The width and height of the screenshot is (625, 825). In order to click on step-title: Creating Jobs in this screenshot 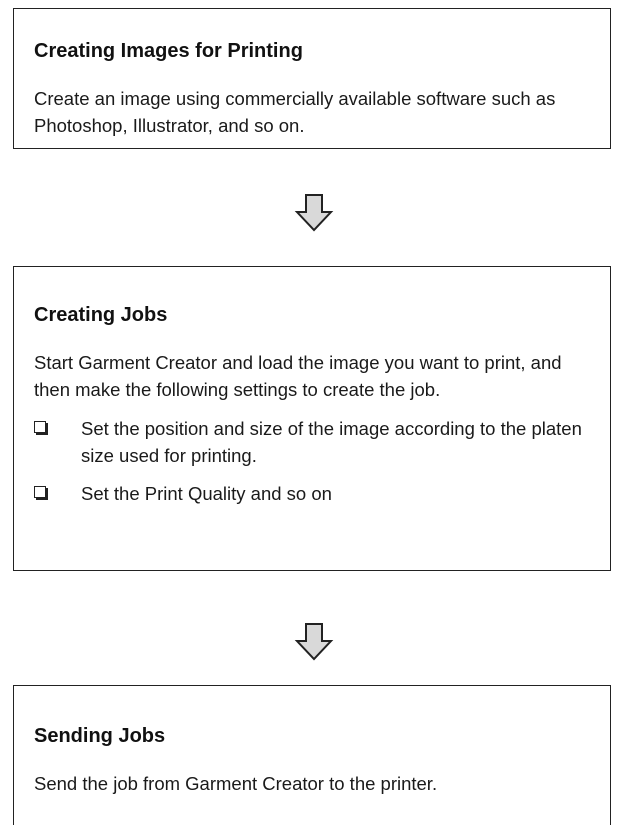, I will do `click(101, 315)`.